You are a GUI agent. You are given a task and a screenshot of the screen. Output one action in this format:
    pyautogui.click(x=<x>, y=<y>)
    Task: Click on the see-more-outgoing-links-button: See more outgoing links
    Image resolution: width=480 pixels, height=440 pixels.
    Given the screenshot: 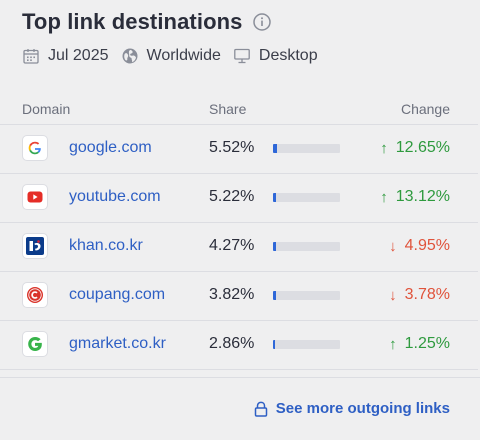 What is the action you would take?
    pyautogui.click(x=352, y=408)
    